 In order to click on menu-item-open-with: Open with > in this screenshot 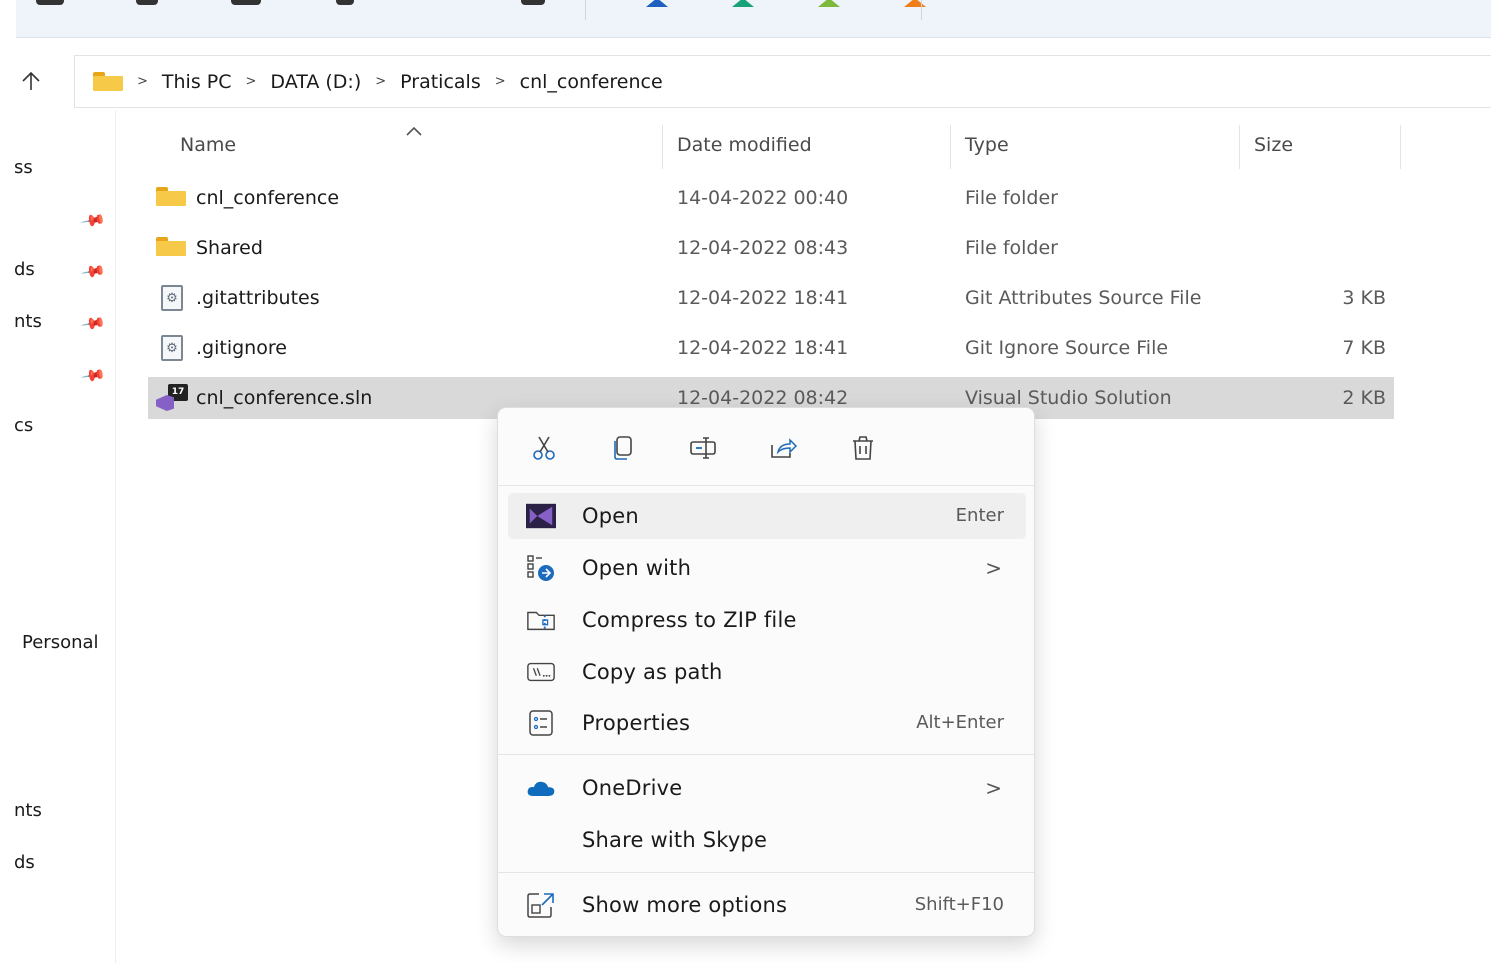, I will do `click(767, 568)`.